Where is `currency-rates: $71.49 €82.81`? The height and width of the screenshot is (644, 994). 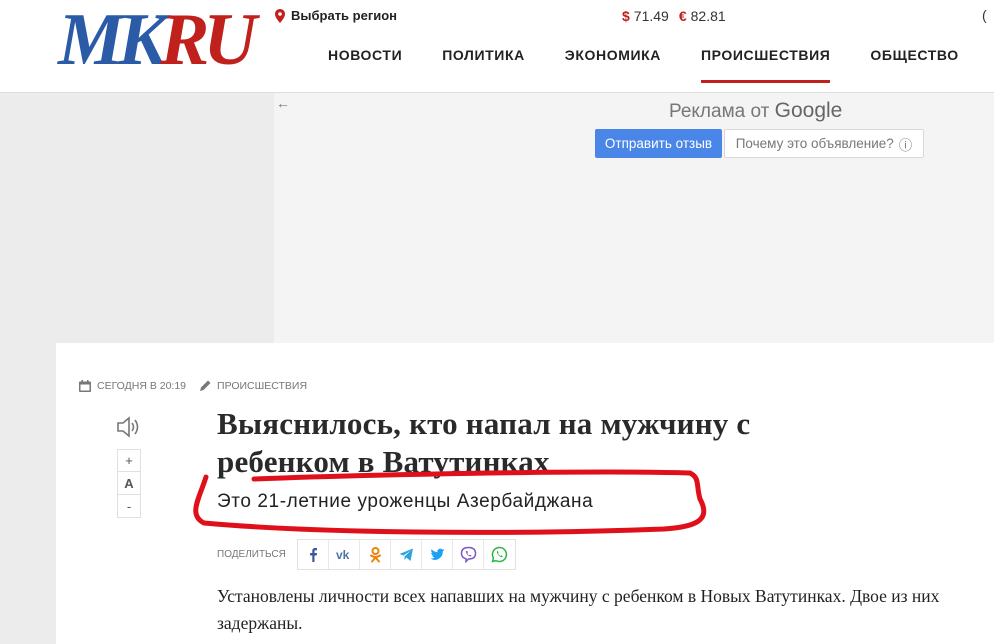 currency-rates: $71.49 €82.81 is located at coordinates (674, 16).